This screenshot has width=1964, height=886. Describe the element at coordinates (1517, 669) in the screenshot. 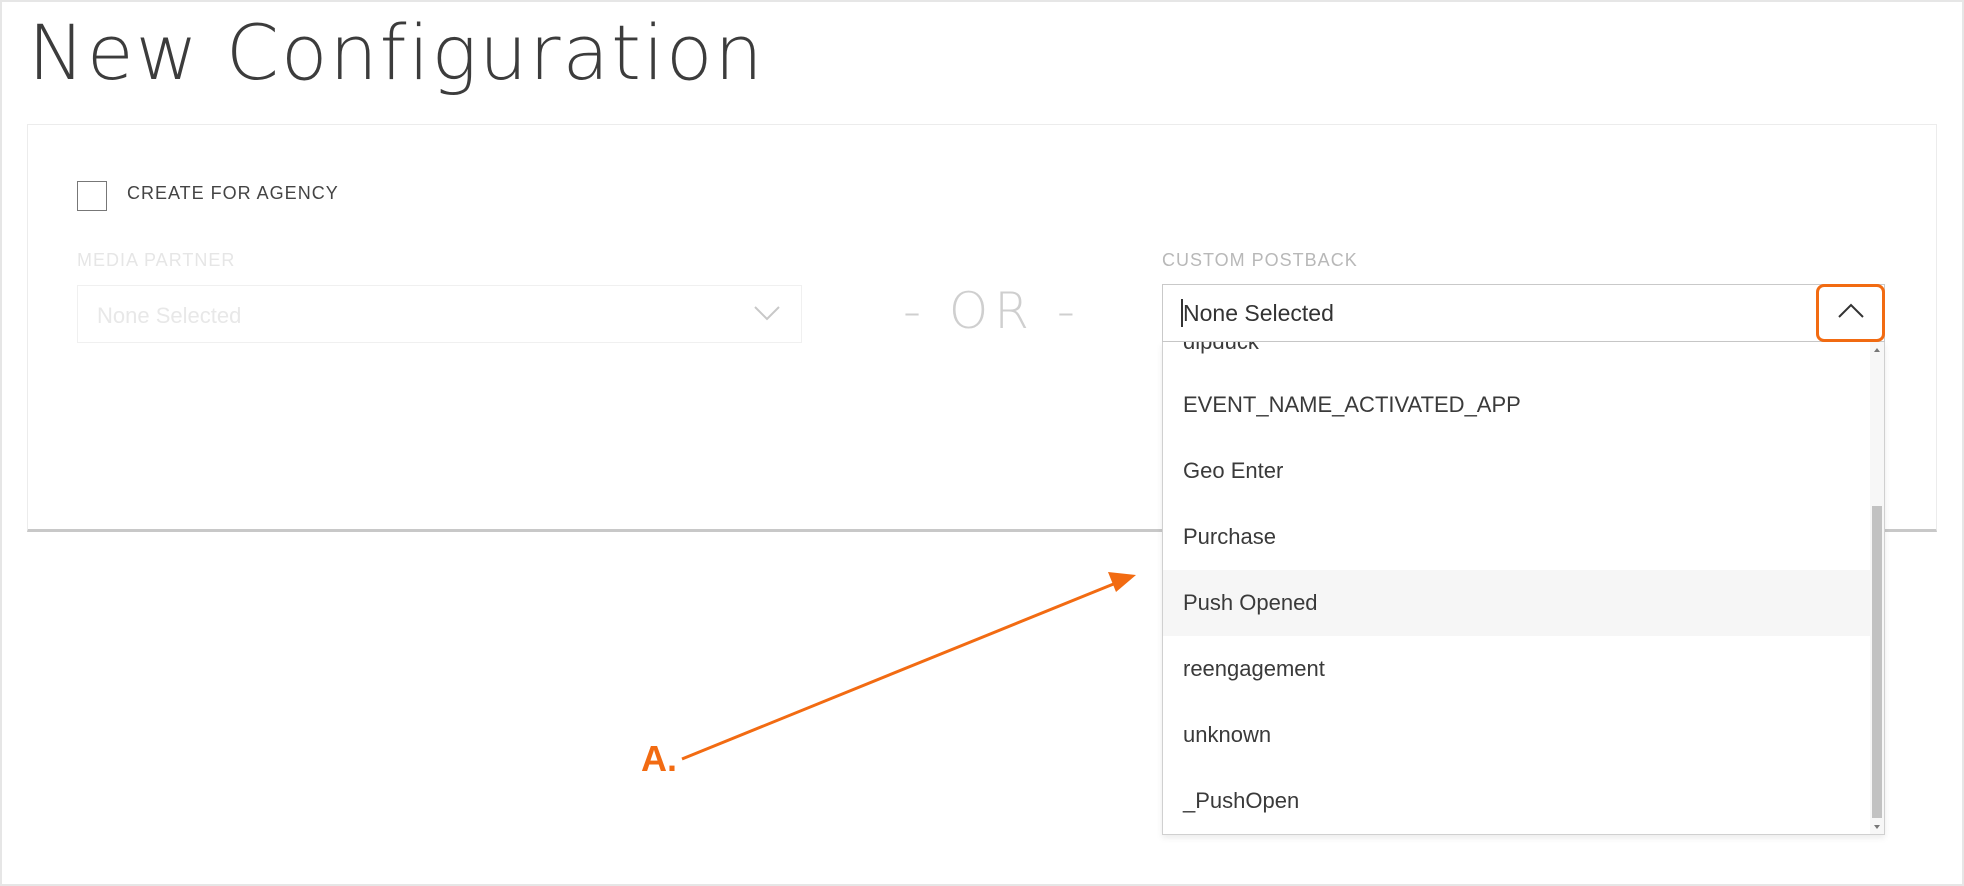

I see `dropdown-option: reengagement` at that location.